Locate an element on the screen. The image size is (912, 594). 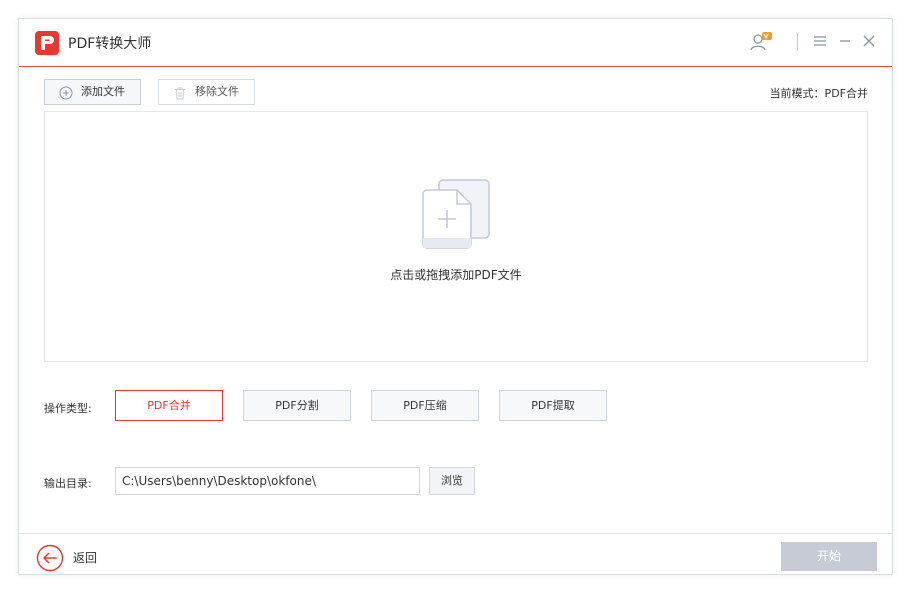
operation-type-label: 操作类型: is located at coordinates (68, 408).